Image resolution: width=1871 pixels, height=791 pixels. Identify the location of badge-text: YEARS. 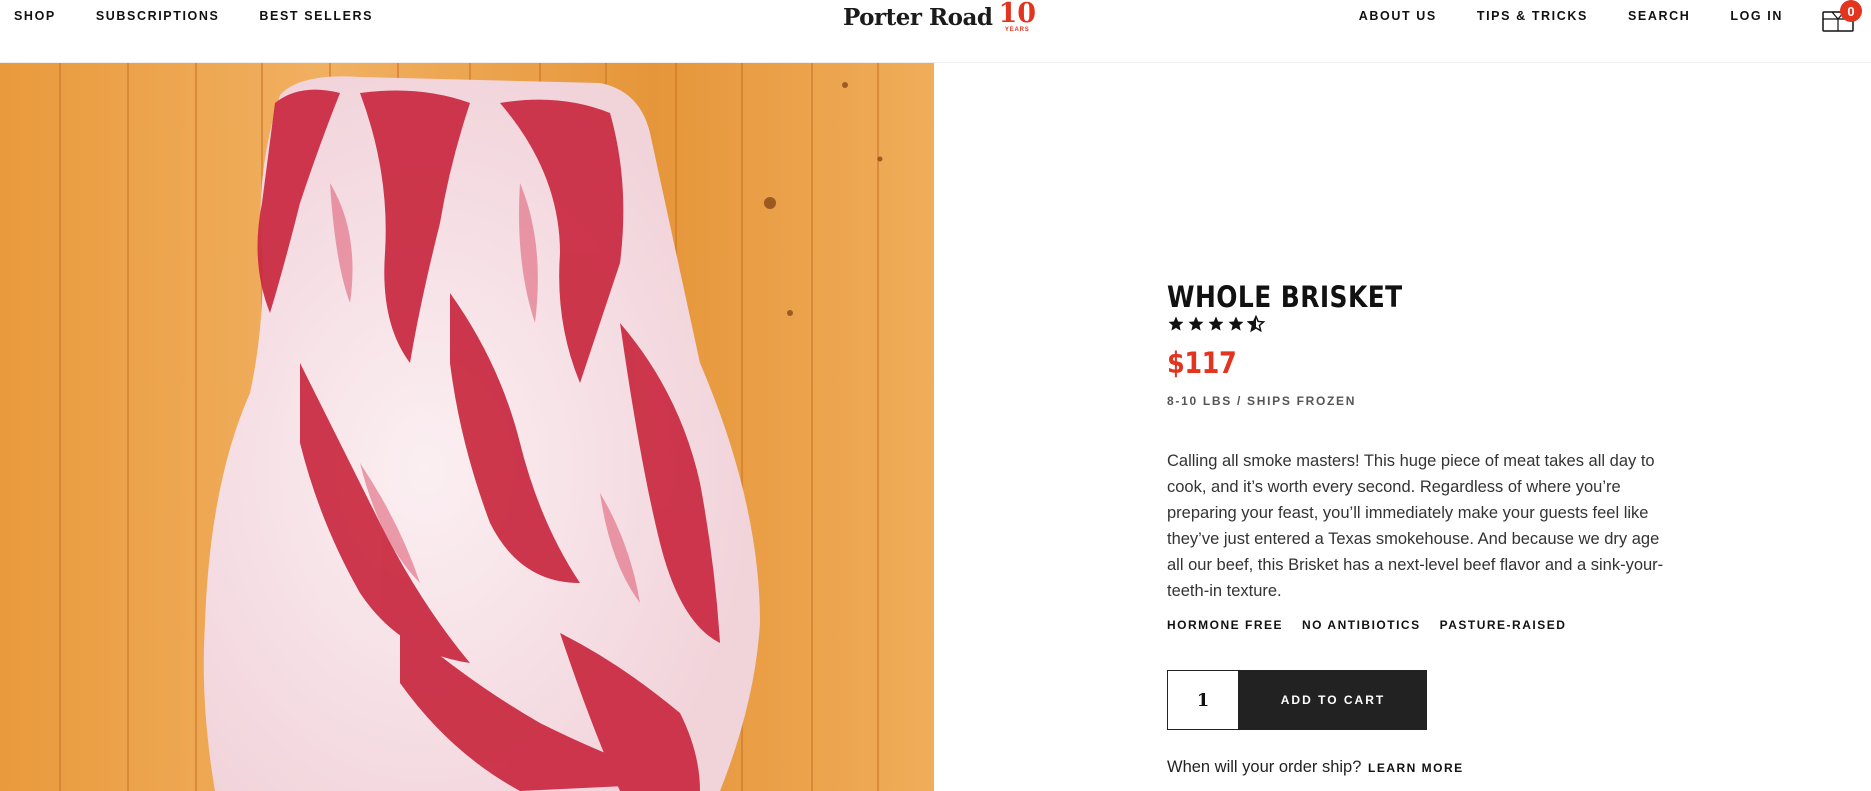
(1017, 30).